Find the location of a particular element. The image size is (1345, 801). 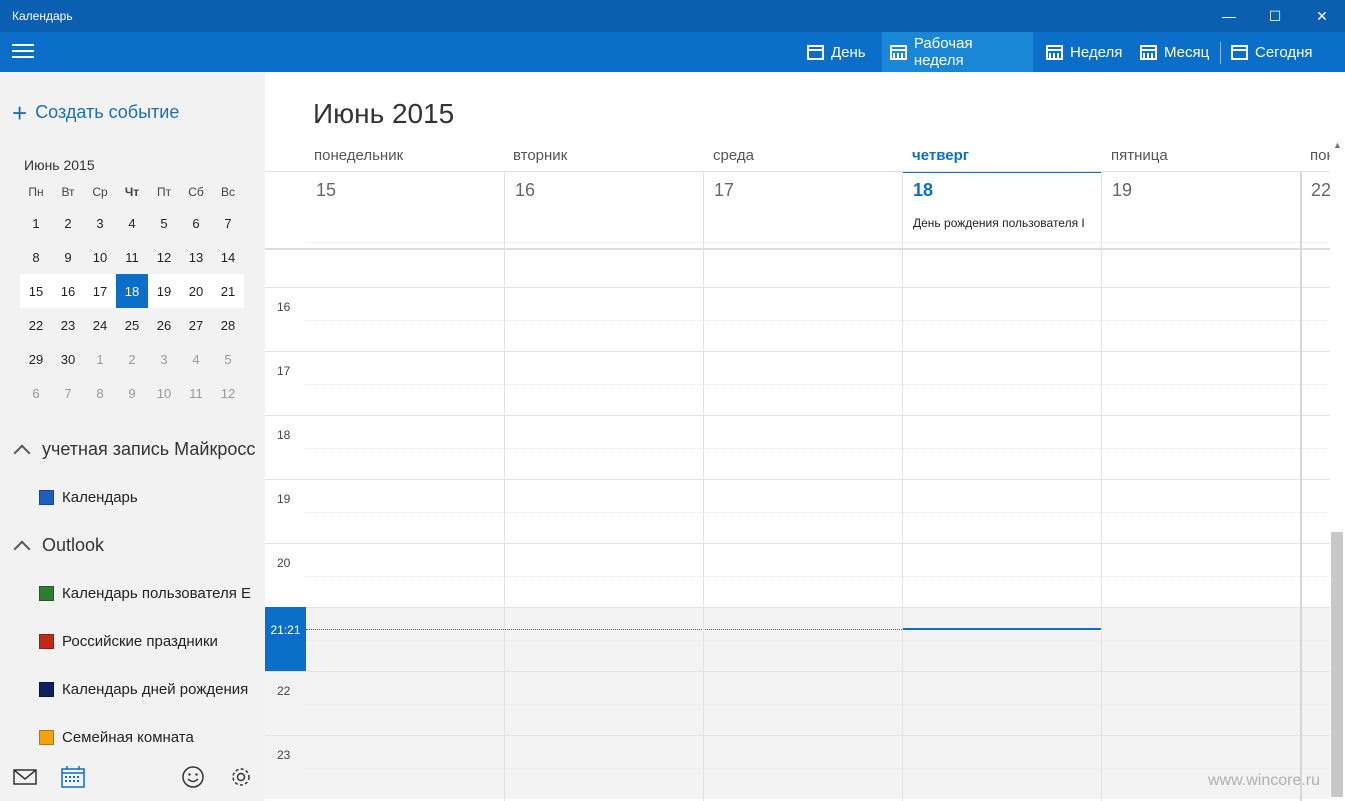

mini-calendar-day: 16 is located at coordinates (68, 291).